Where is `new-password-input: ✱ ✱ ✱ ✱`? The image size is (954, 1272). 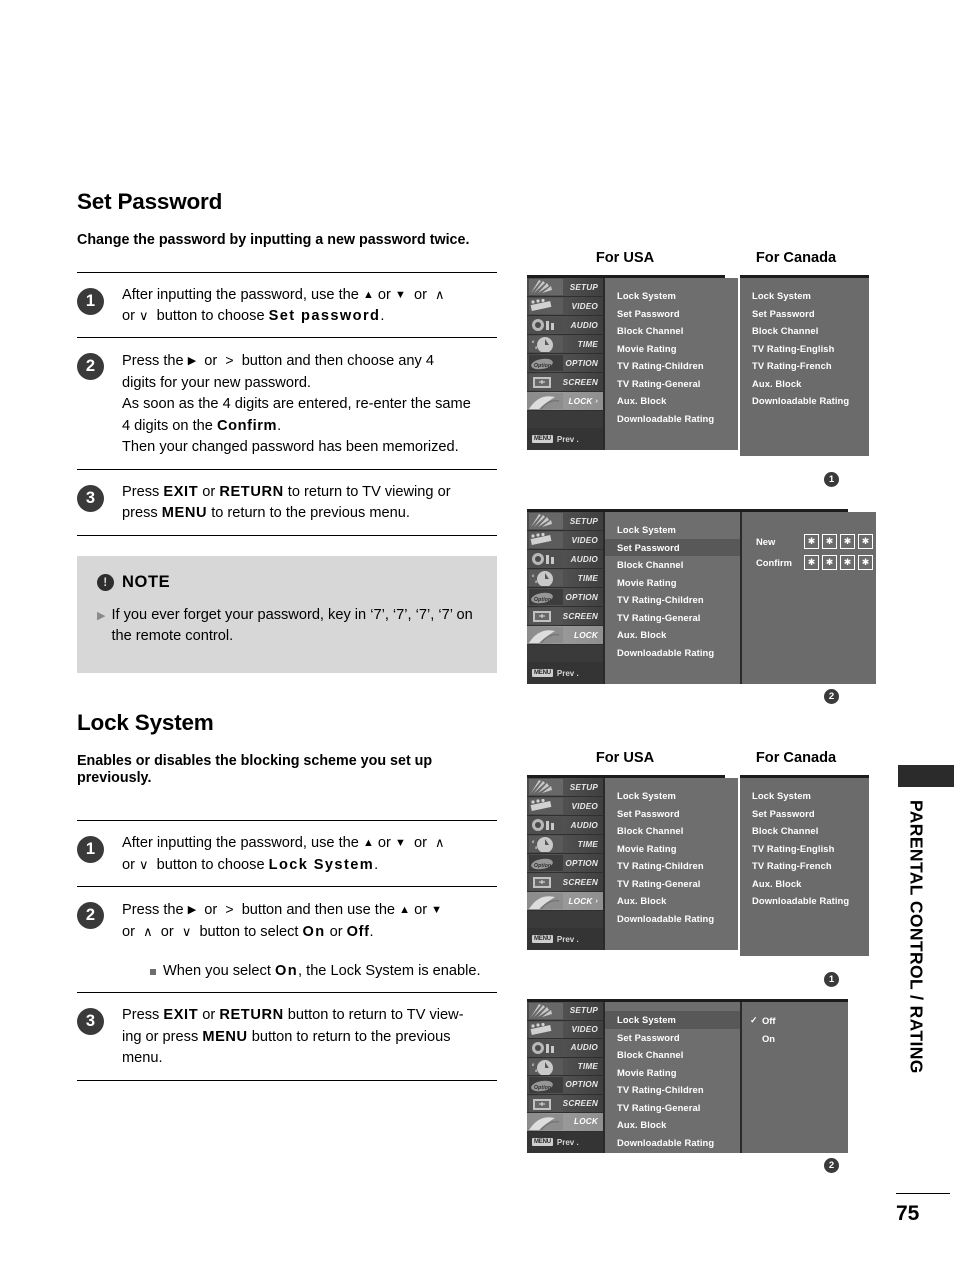 new-password-input: ✱ ✱ ✱ ✱ is located at coordinates (840, 541).